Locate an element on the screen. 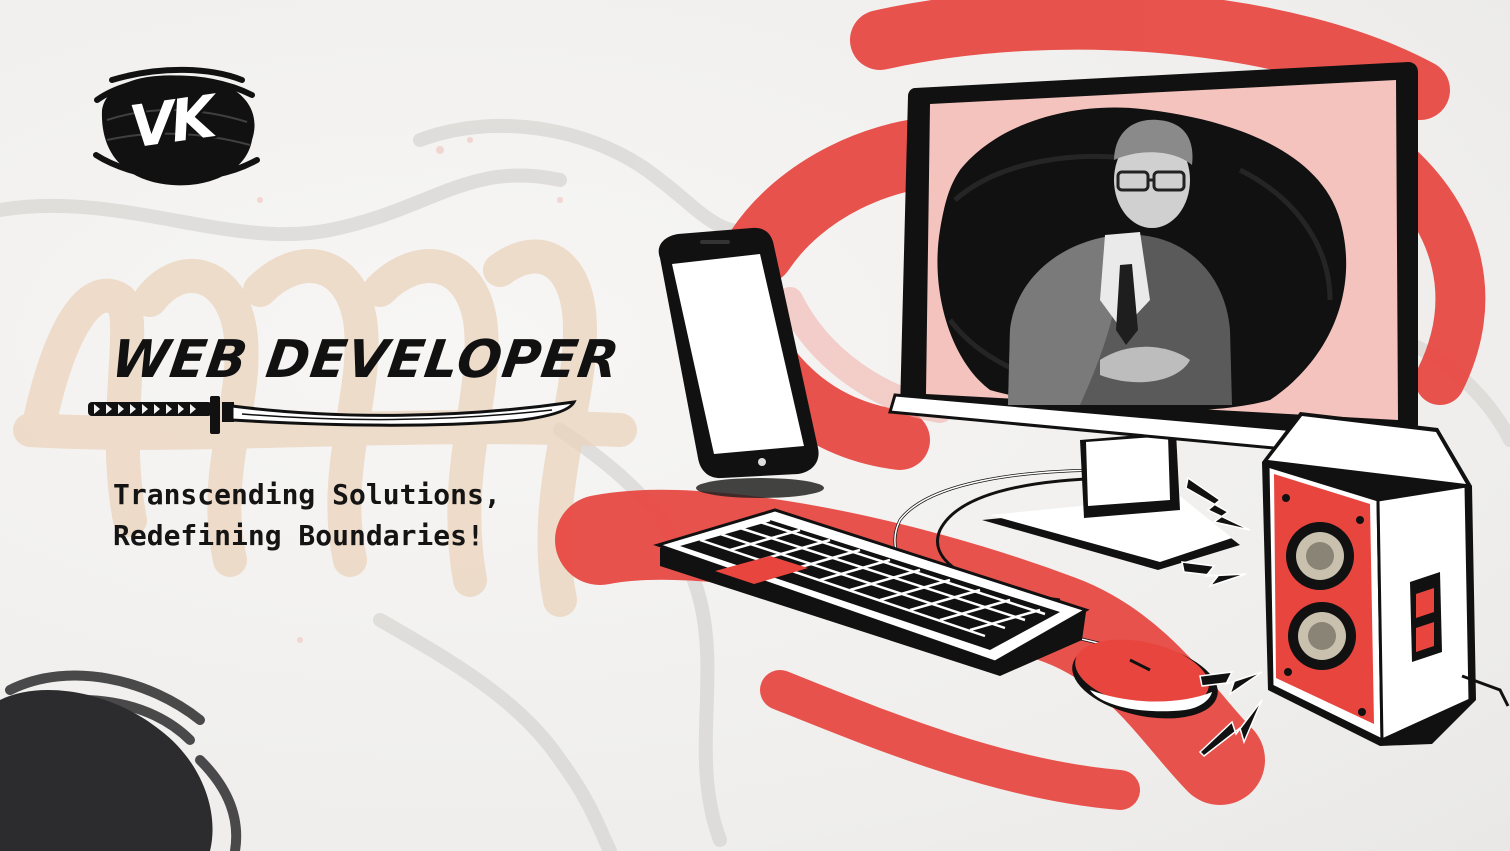  speaker-icon is located at coordinates (1386, 579).